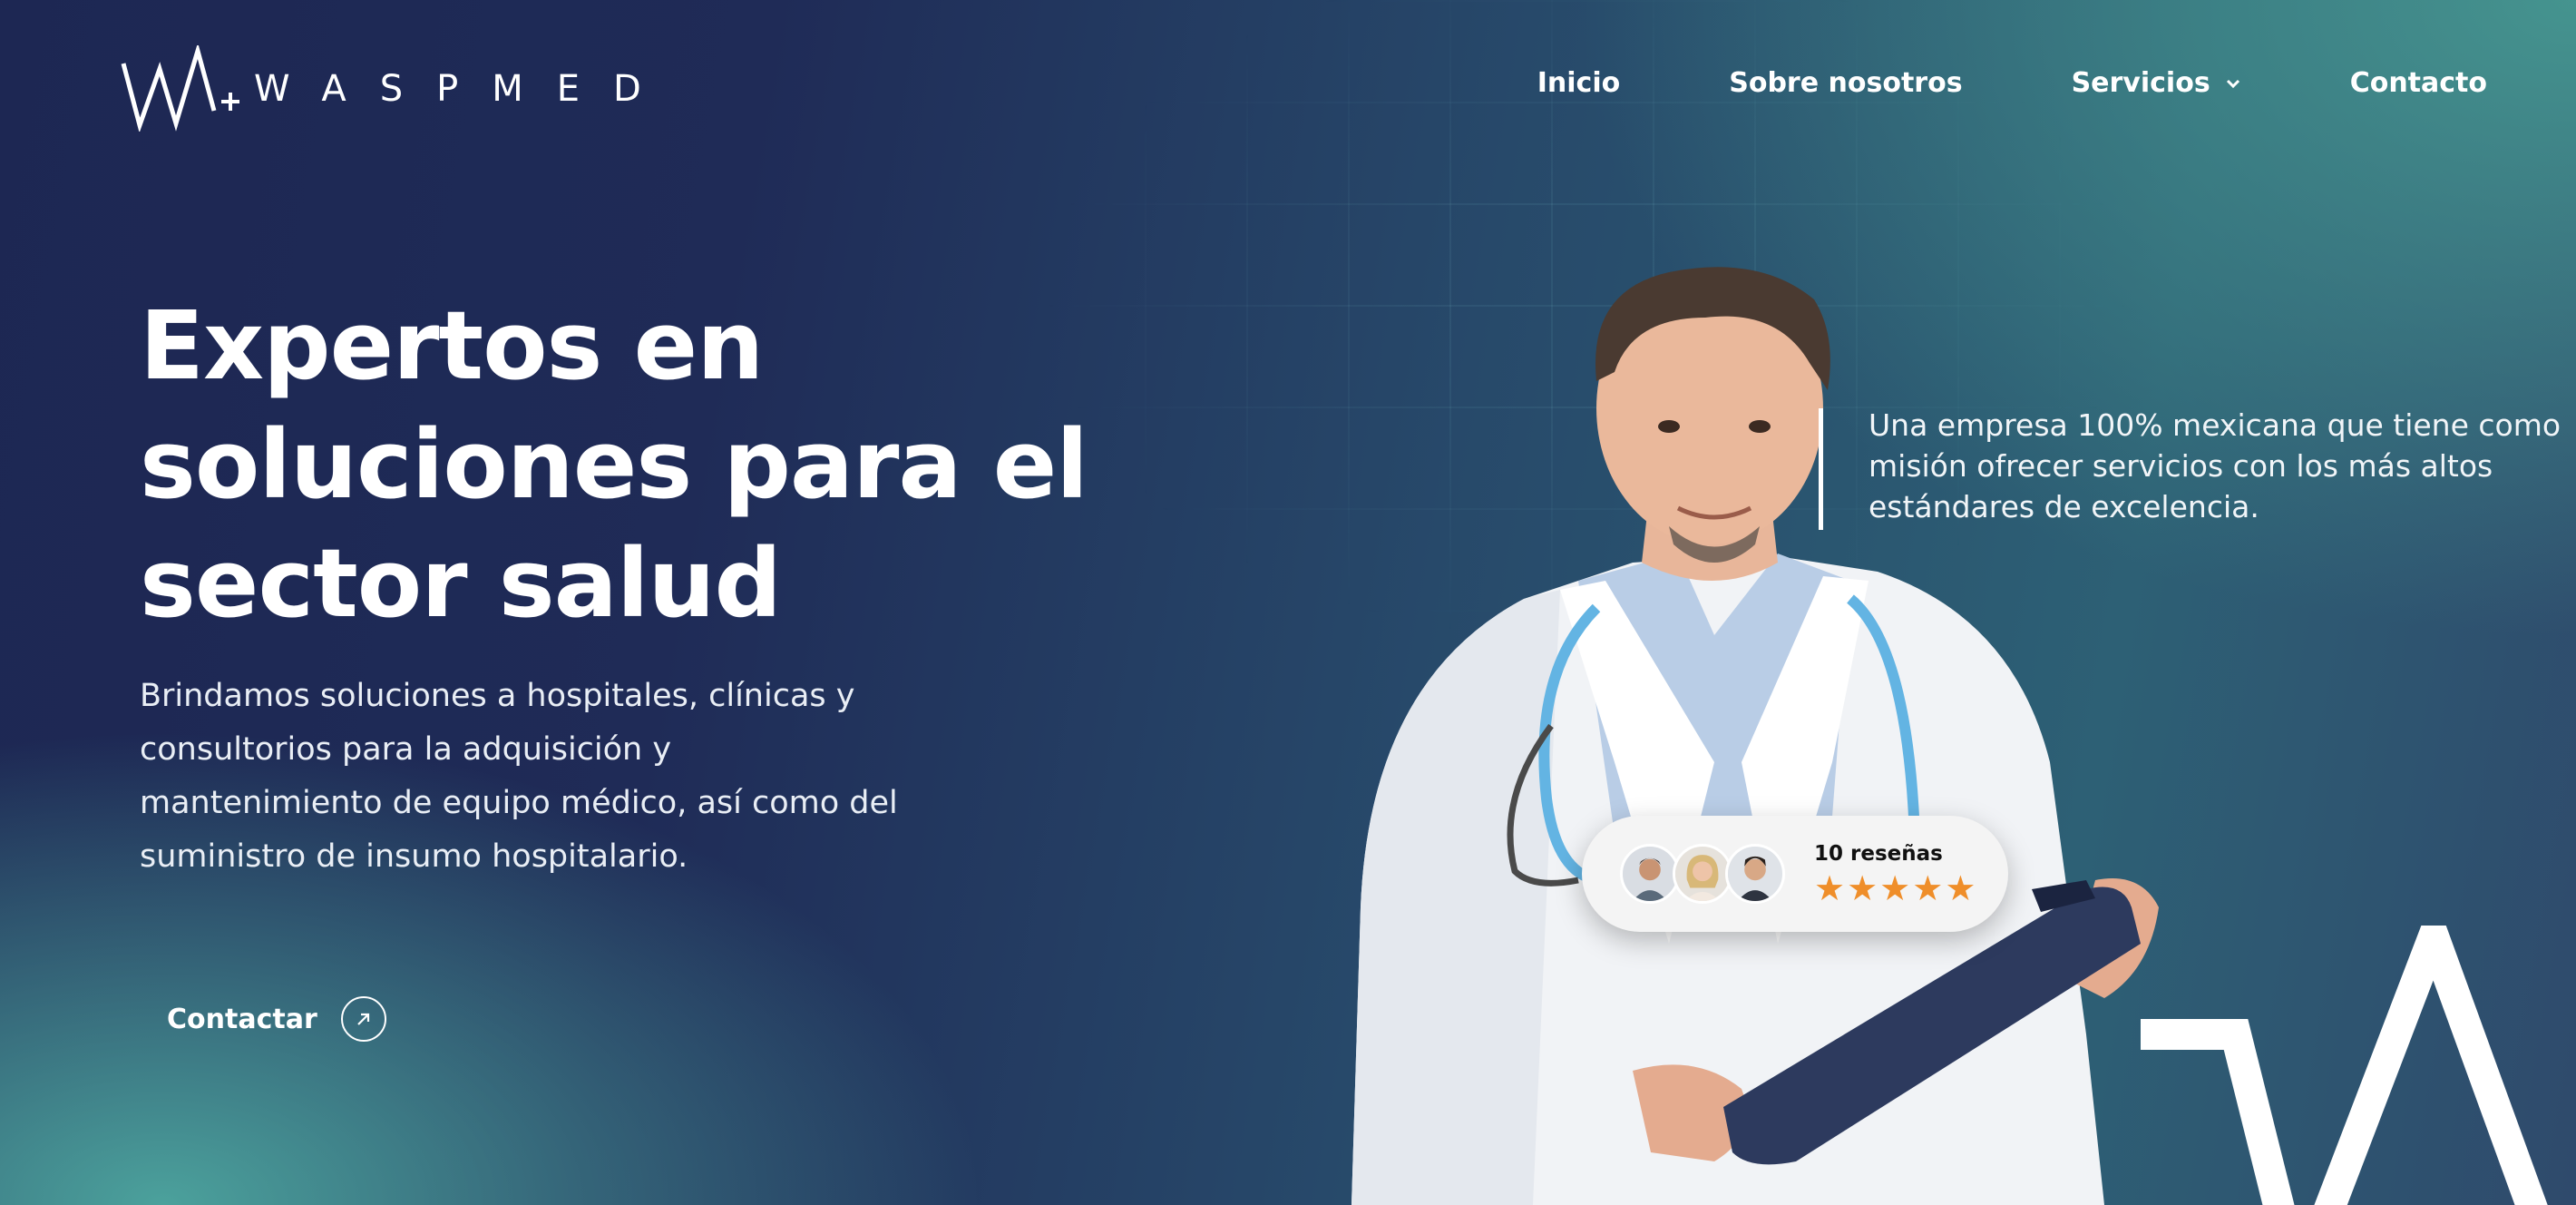 The image size is (2576, 1205). What do you see at coordinates (1795, 874) in the screenshot?
I see `reviews-badge: 10 reseñas ★ ★ ★ ★ ★` at bounding box center [1795, 874].